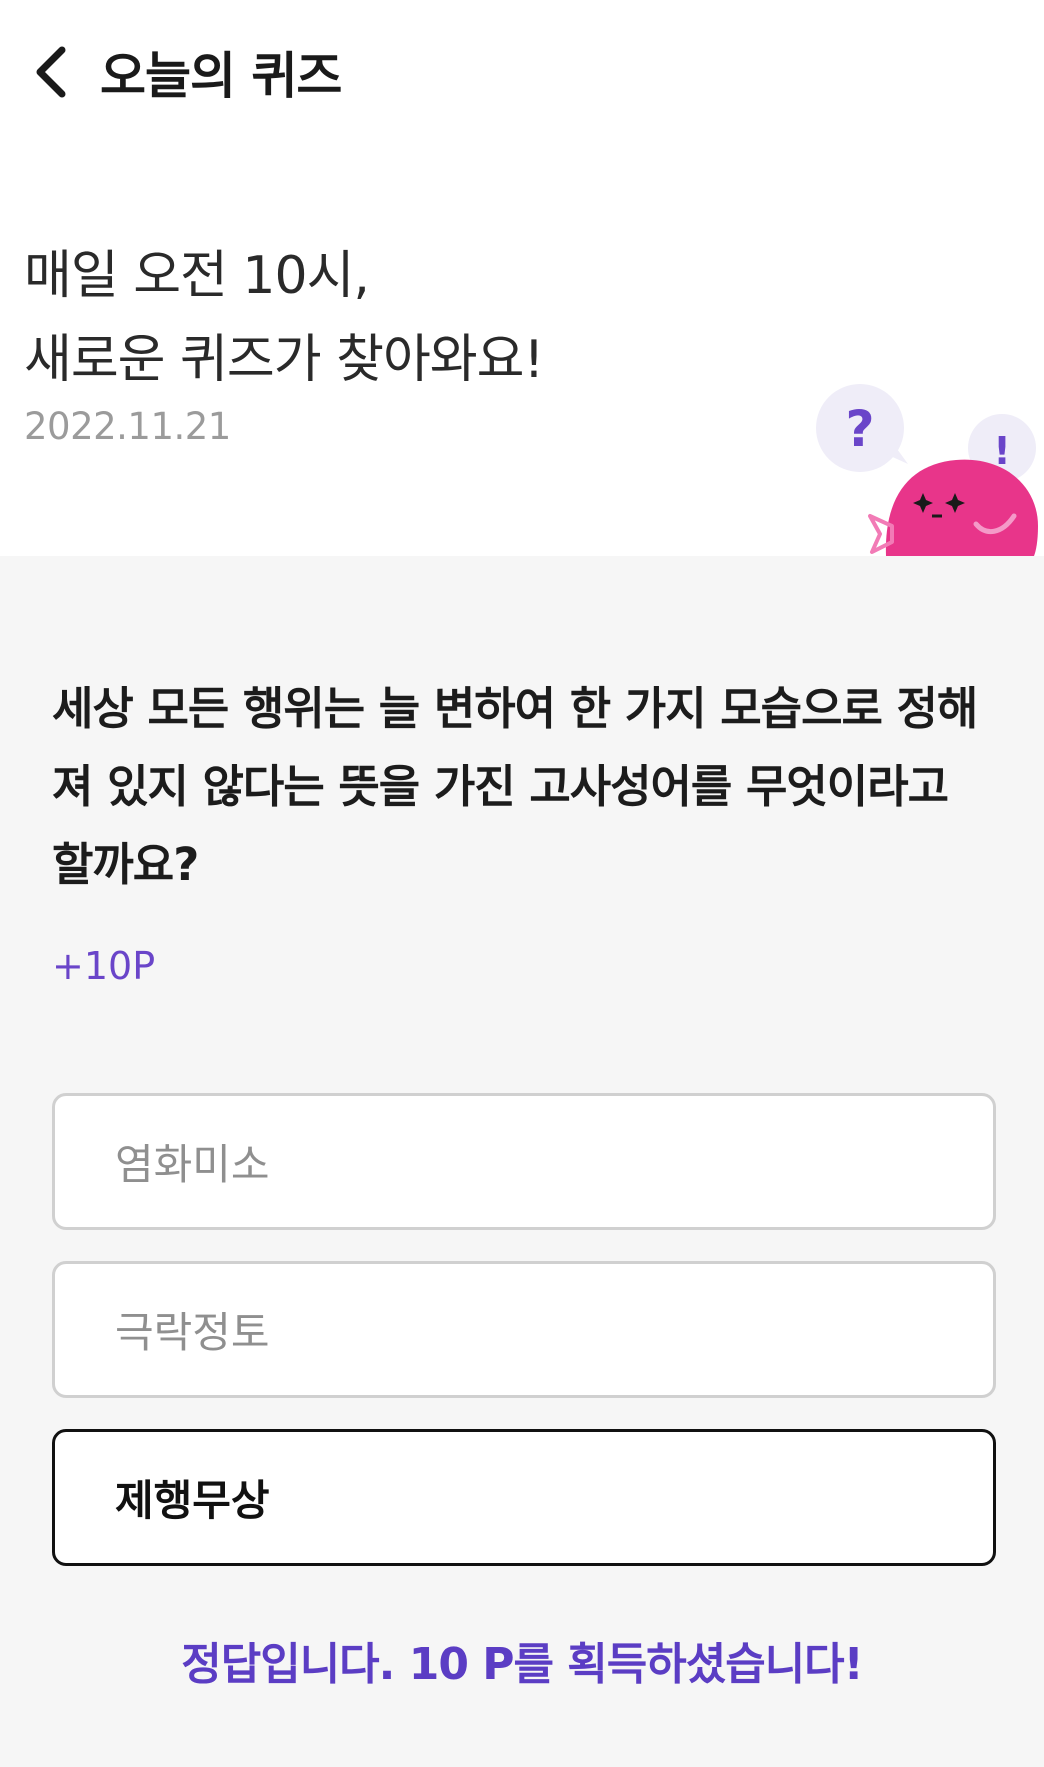 The image size is (1044, 1767). I want to click on page-title: 오늘의 퀴즈, so click(221, 76).